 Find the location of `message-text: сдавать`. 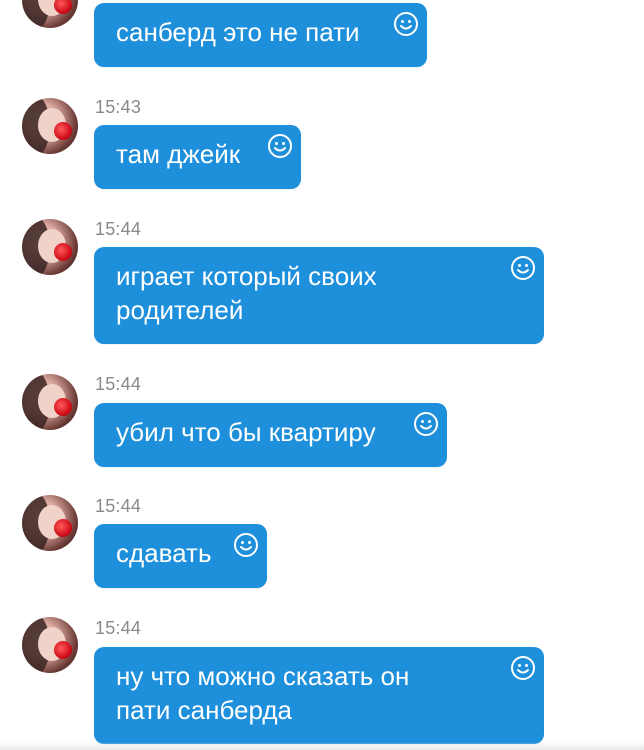

message-text: сдавать is located at coordinates (164, 553).